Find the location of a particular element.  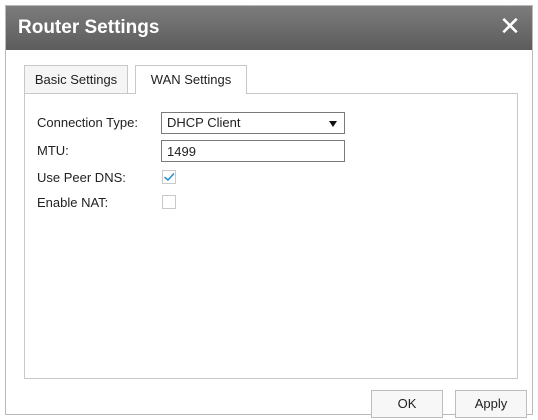

connection-type-label: Connection Type: is located at coordinates (87, 122).